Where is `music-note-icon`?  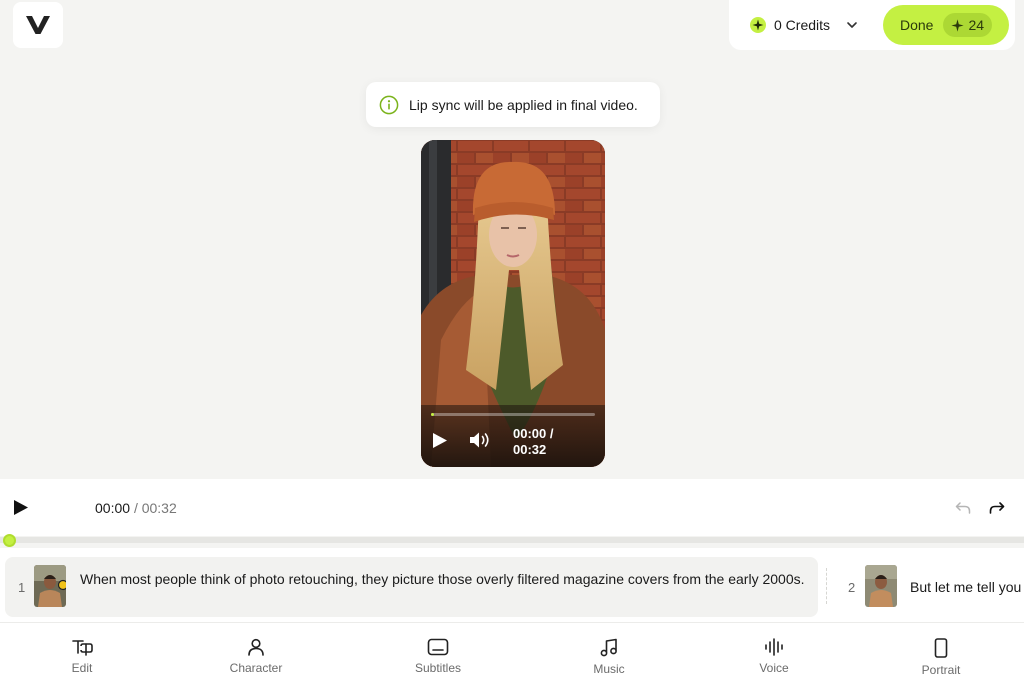
music-note-icon is located at coordinates (608, 647).